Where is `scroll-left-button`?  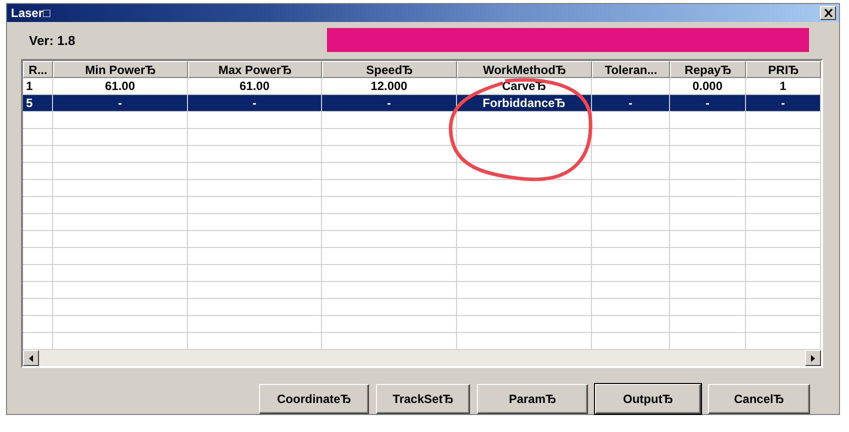 scroll-left-button is located at coordinates (31, 358).